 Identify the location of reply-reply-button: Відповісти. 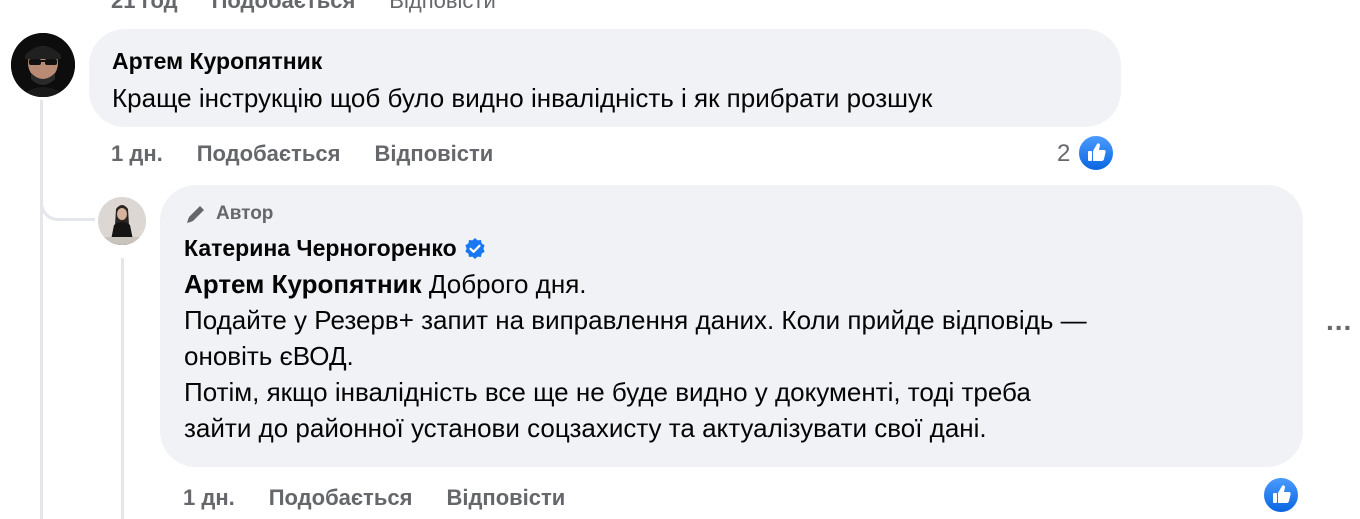
(505, 498).